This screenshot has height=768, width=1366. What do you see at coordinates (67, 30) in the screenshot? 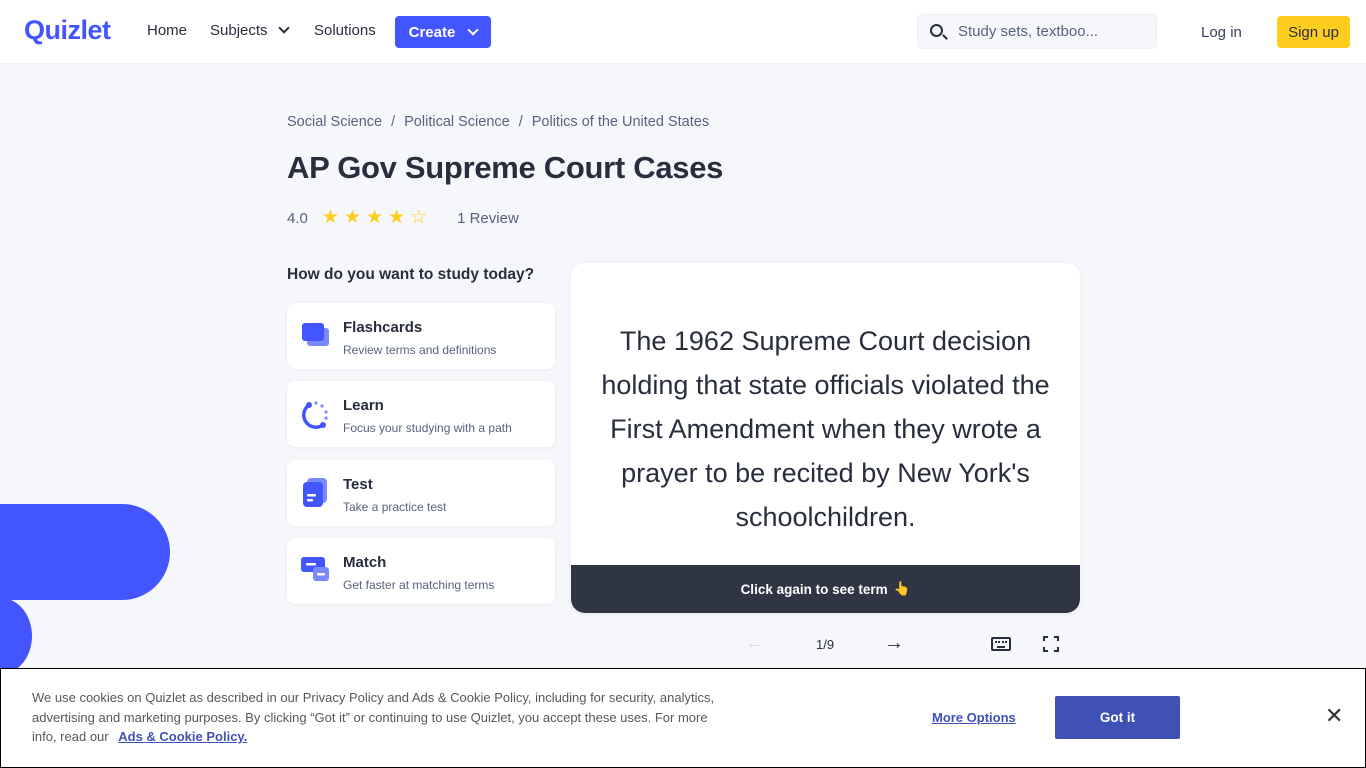
I see `quizlet-logo: Quizlet` at bounding box center [67, 30].